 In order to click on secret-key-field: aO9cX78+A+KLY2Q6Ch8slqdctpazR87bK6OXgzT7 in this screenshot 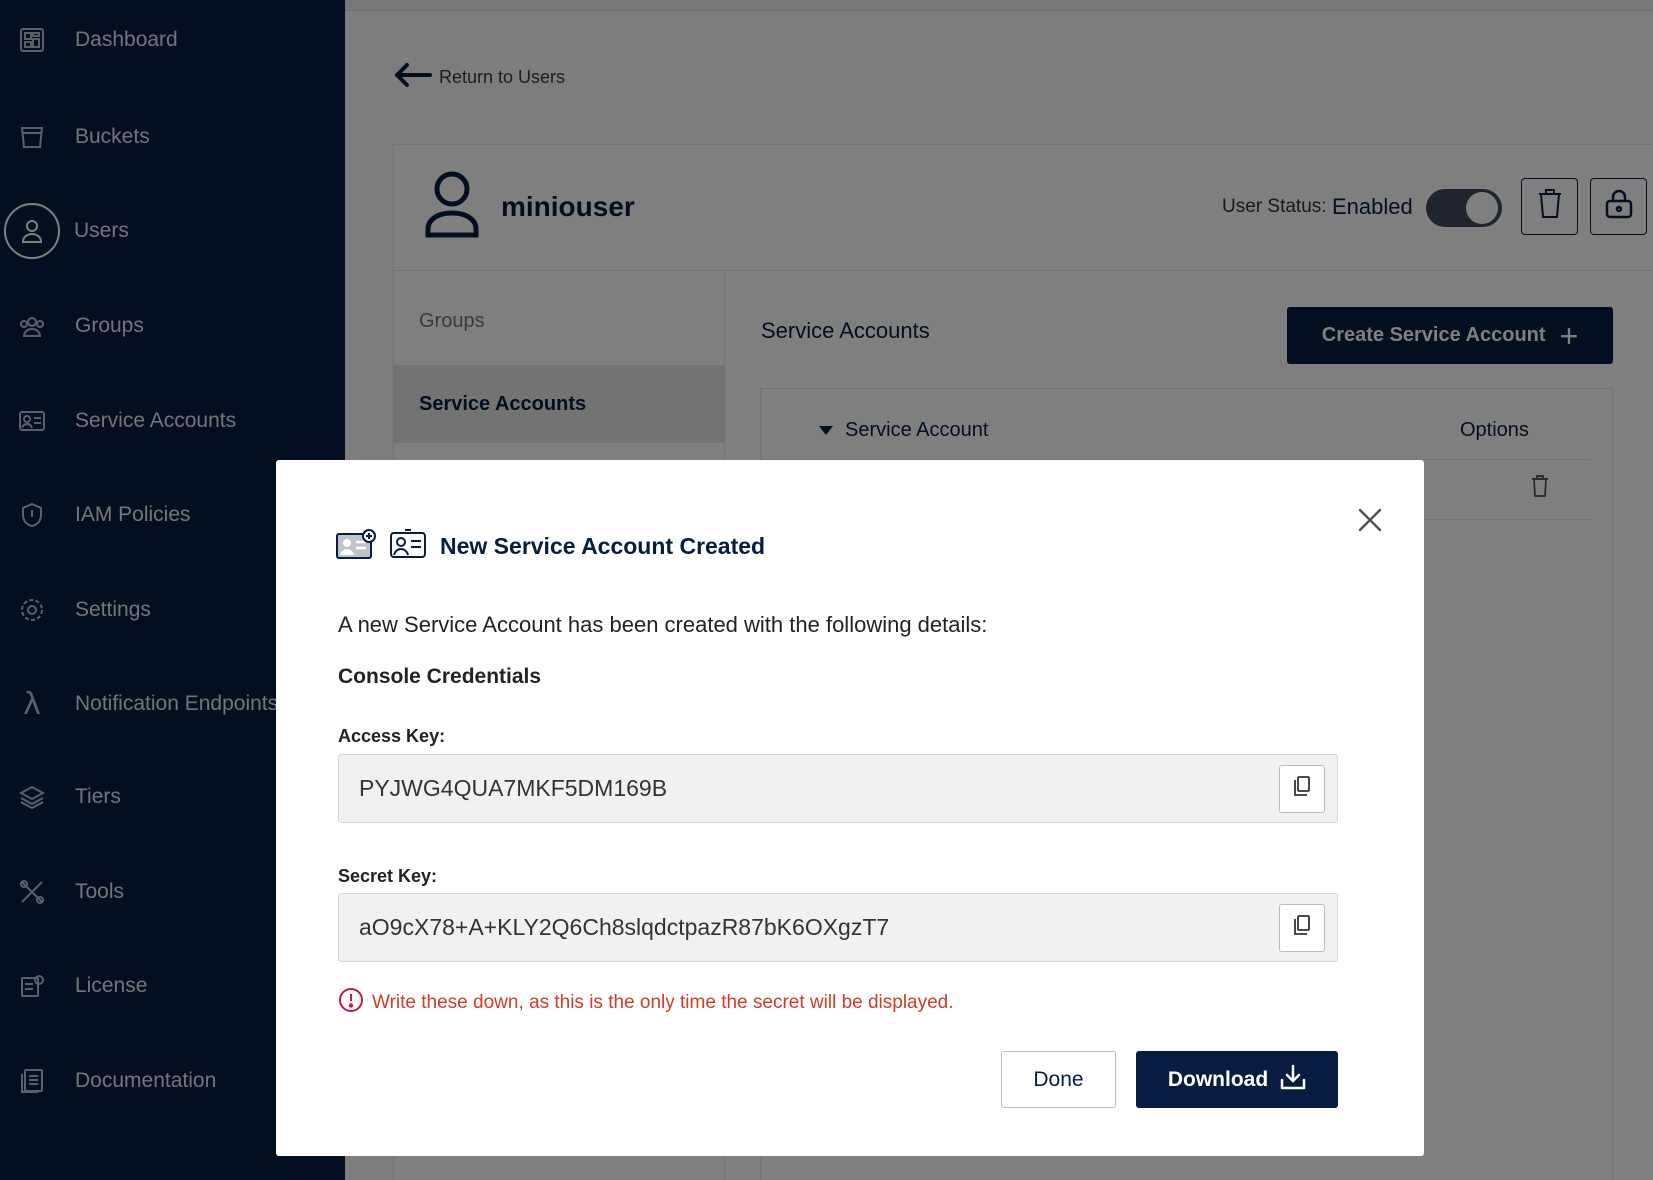, I will do `click(838, 927)`.